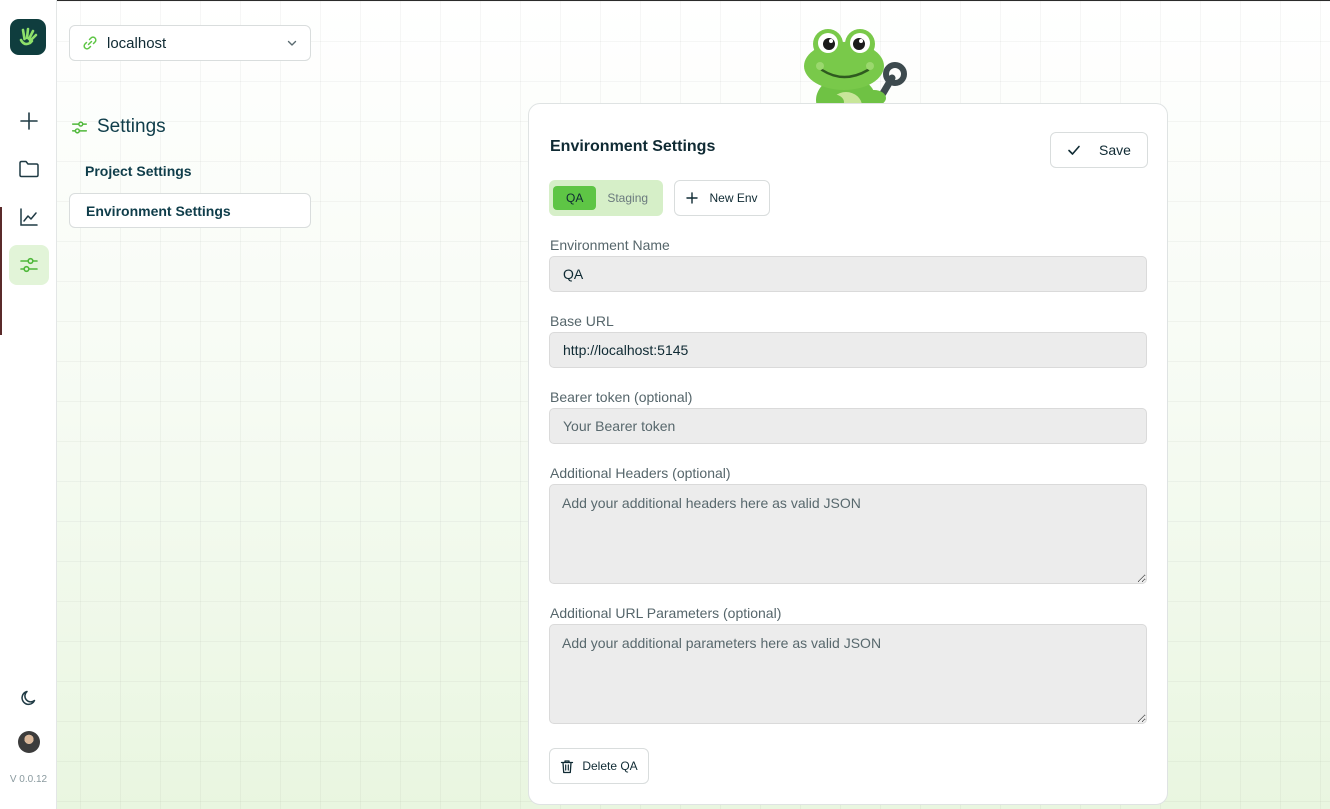 The width and height of the screenshot is (1330, 809). What do you see at coordinates (567, 766) in the screenshot?
I see `trash-icon` at bounding box center [567, 766].